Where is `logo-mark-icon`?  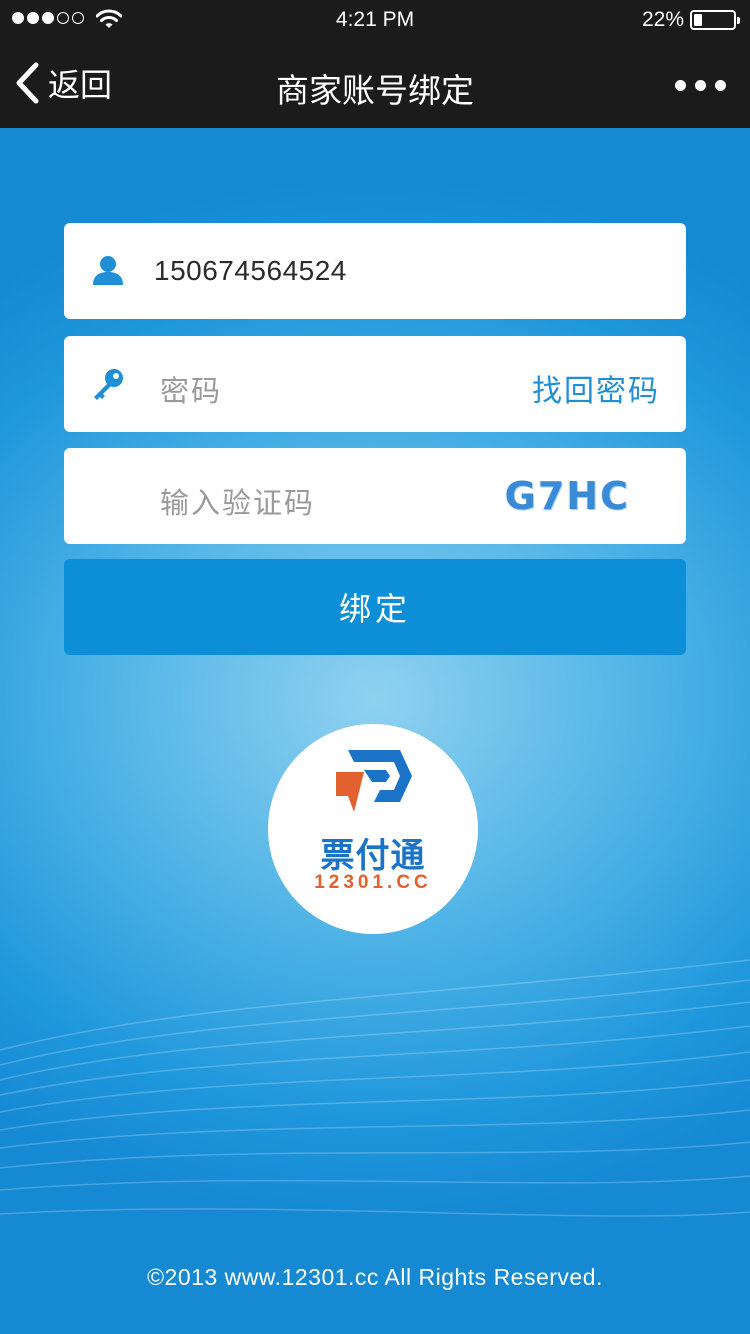
logo-mark-icon is located at coordinates (374, 781).